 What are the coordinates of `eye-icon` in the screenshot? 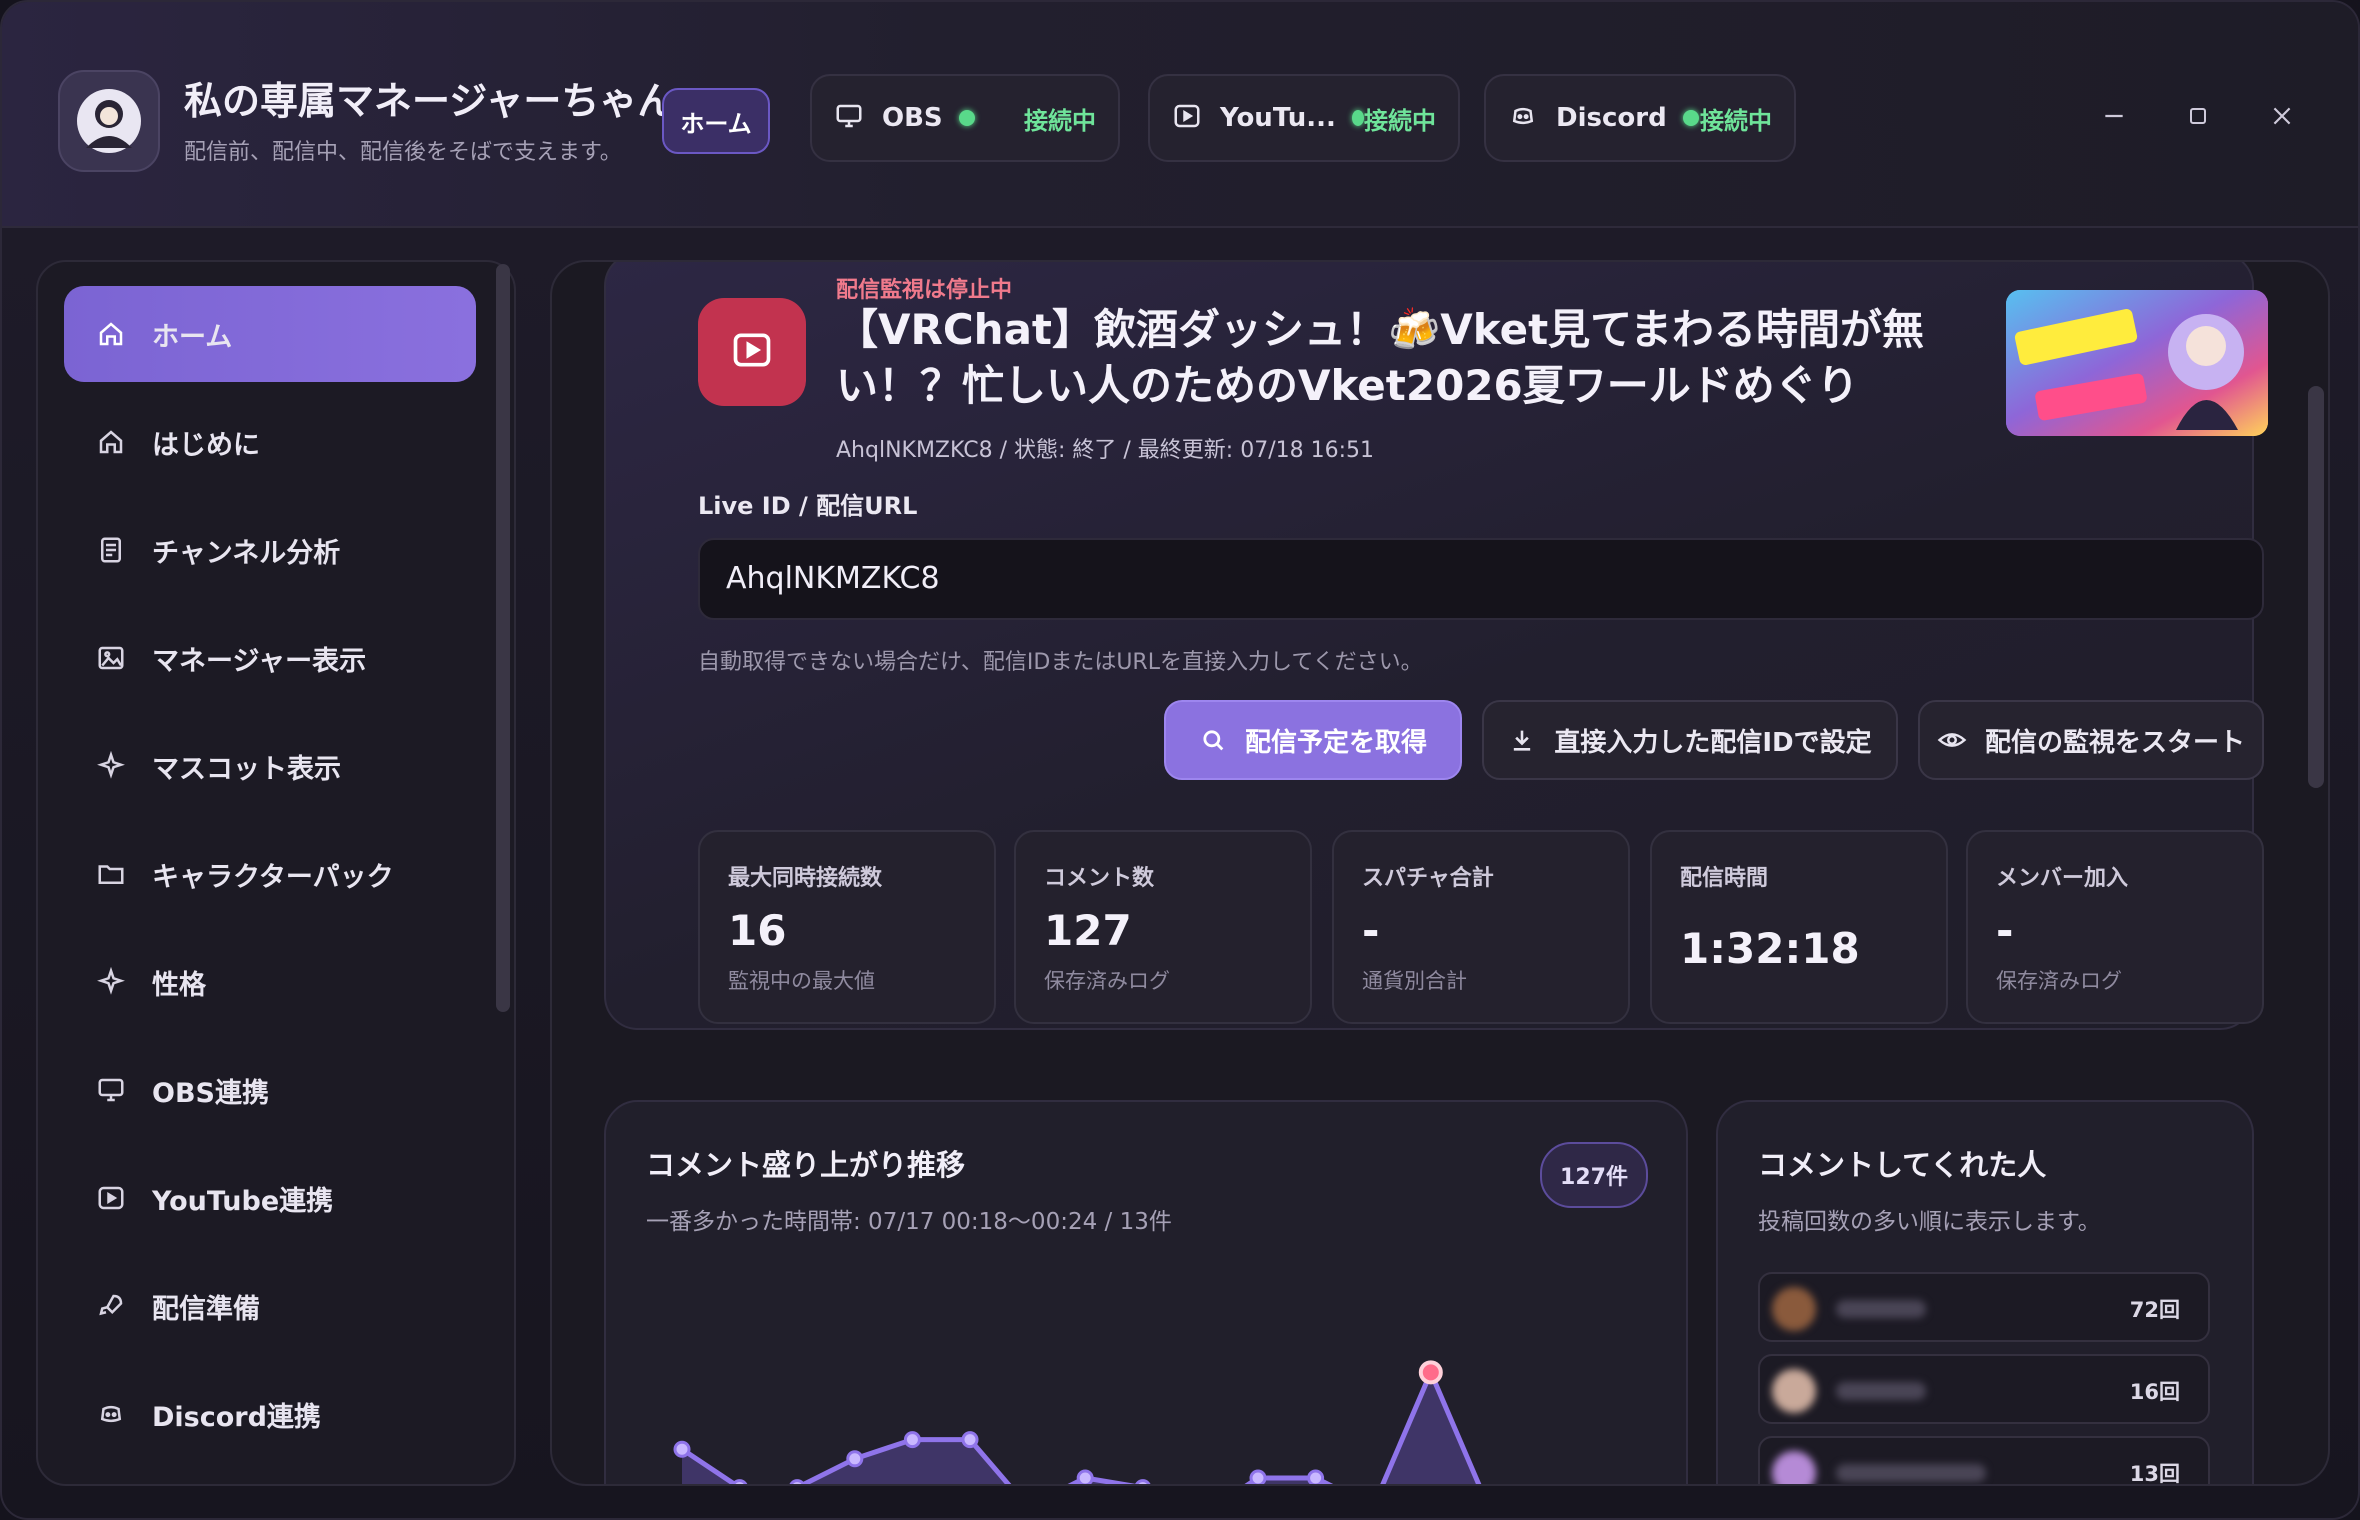 It's located at (1952, 740).